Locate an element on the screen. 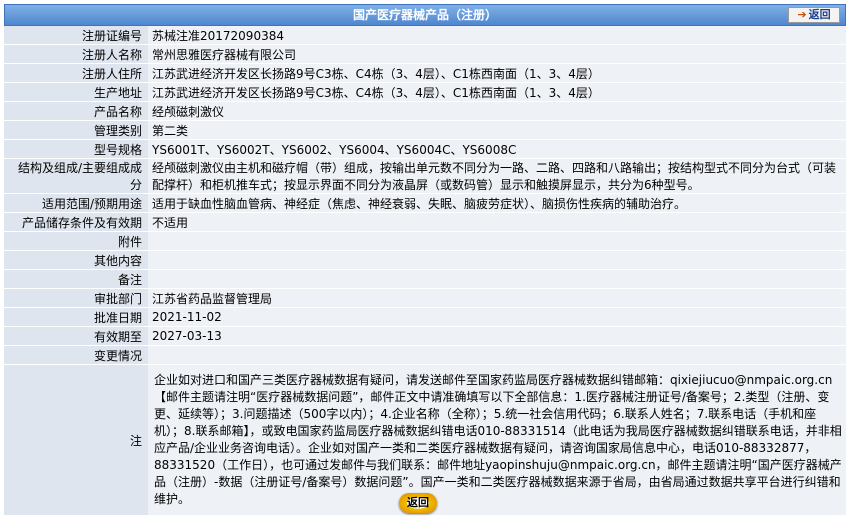 This screenshot has height=521, width=850. row-label: 注册人住所 is located at coordinates (76, 73).